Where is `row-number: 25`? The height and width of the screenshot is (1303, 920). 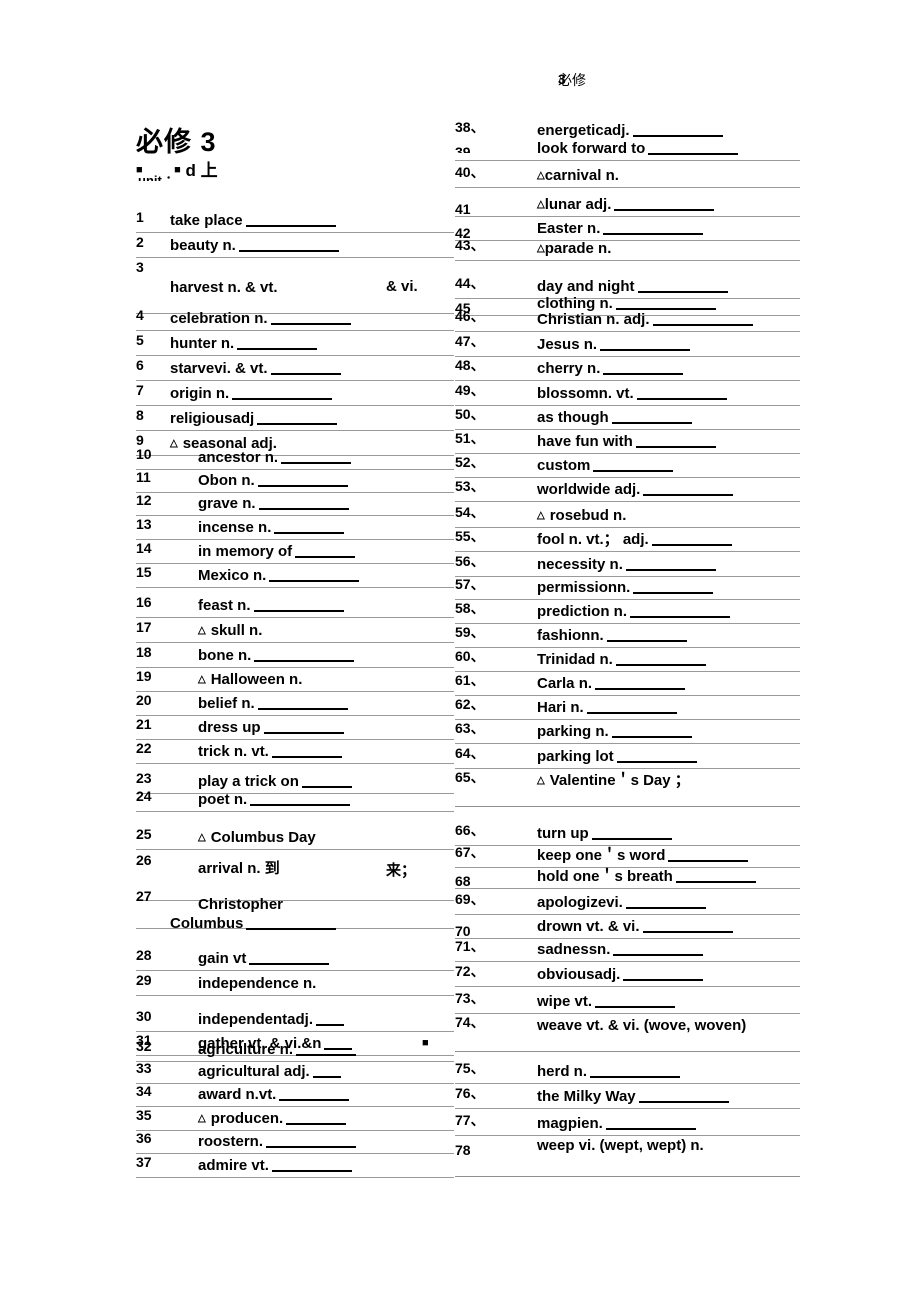 row-number: 25 is located at coordinates (144, 834).